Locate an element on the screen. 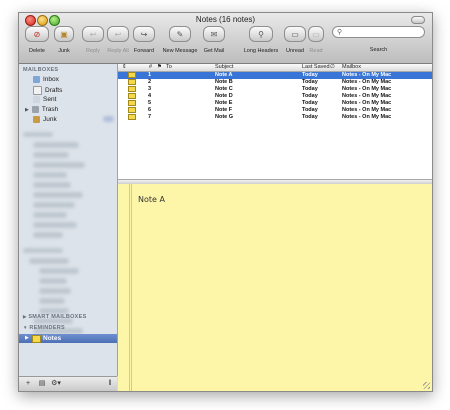  column-headers: ⇕ # ⚑ To Subject Last Saved ∅ Mailbox is located at coordinates (275, 68).